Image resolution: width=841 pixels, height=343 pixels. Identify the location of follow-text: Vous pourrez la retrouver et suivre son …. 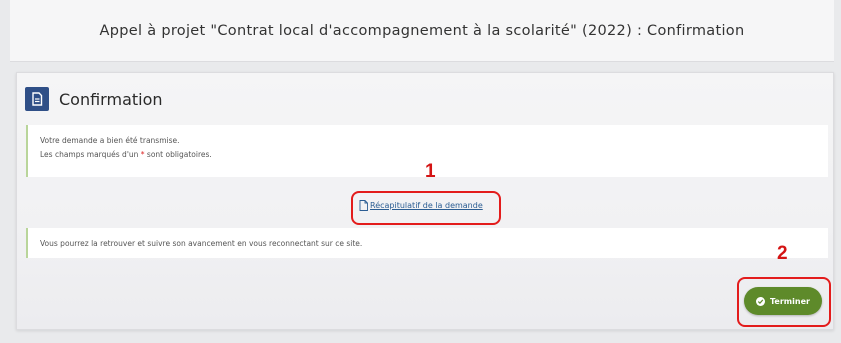
(201, 243).